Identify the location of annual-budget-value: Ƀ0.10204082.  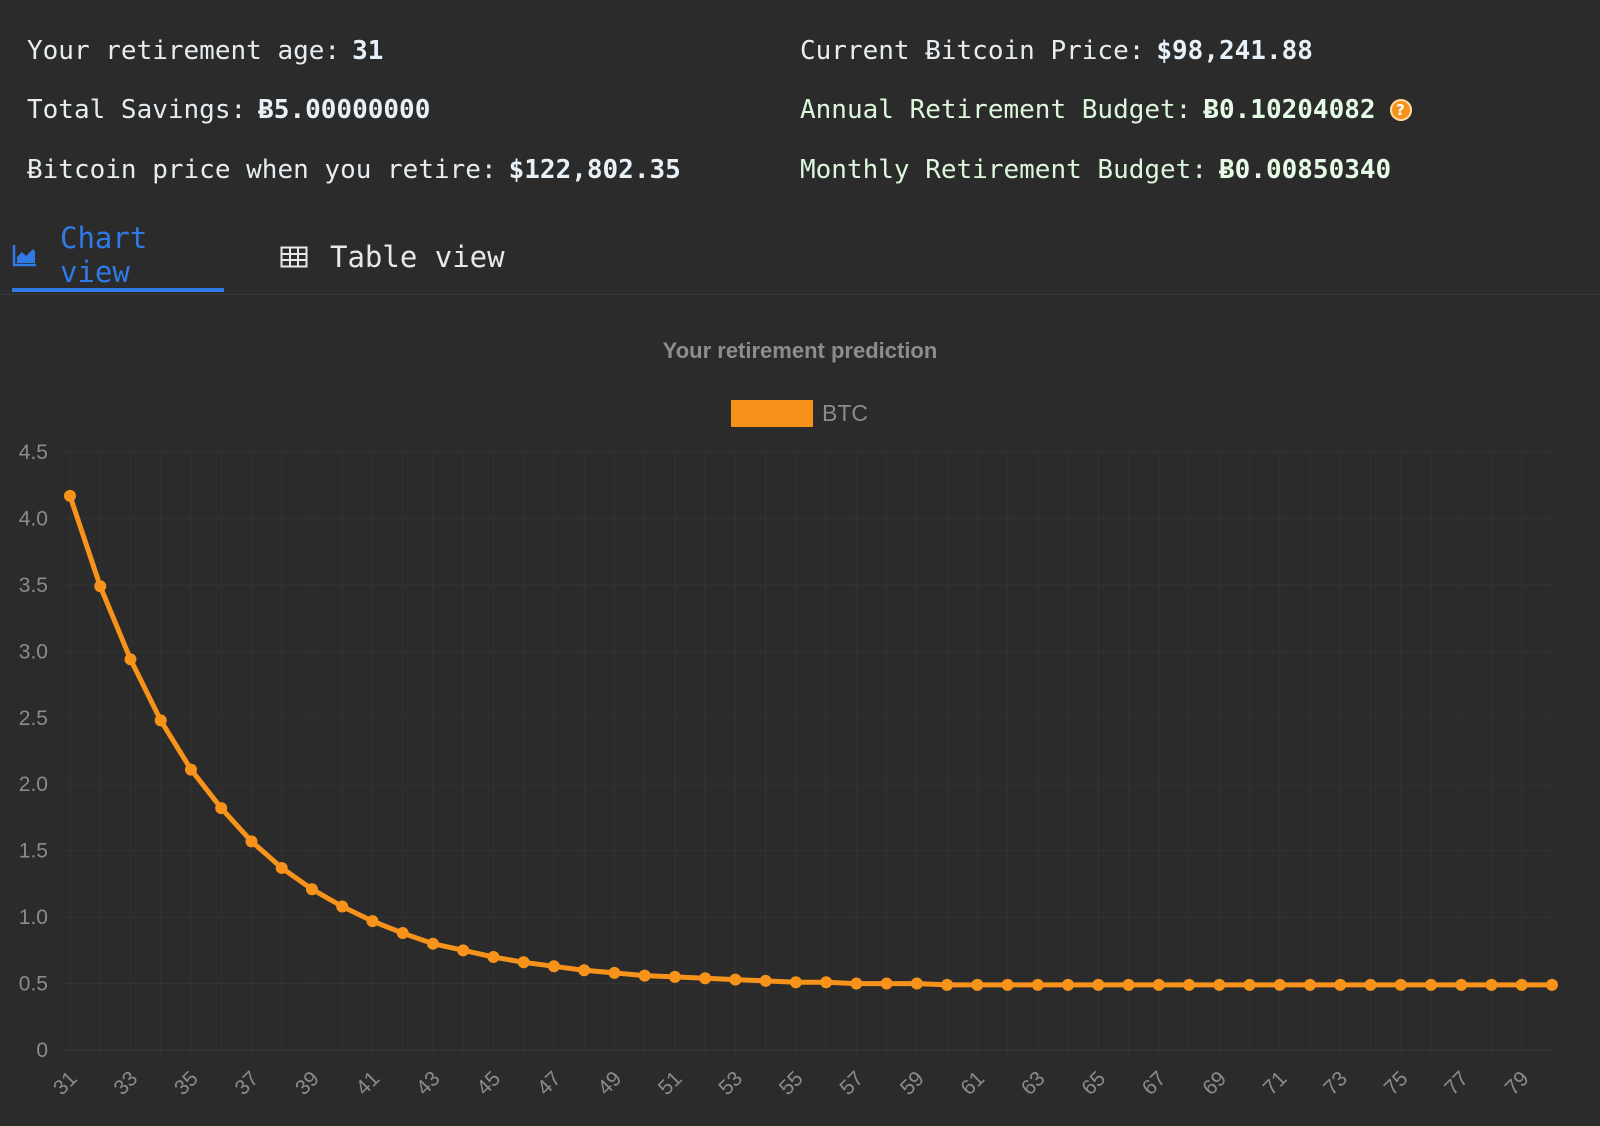
(1289, 110).